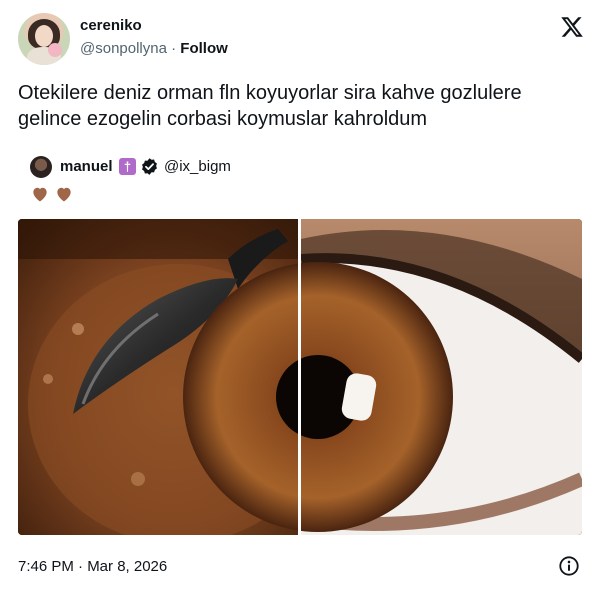  Describe the element at coordinates (41, 167) in the screenshot. I see `quoted-author-avatar` at that location.